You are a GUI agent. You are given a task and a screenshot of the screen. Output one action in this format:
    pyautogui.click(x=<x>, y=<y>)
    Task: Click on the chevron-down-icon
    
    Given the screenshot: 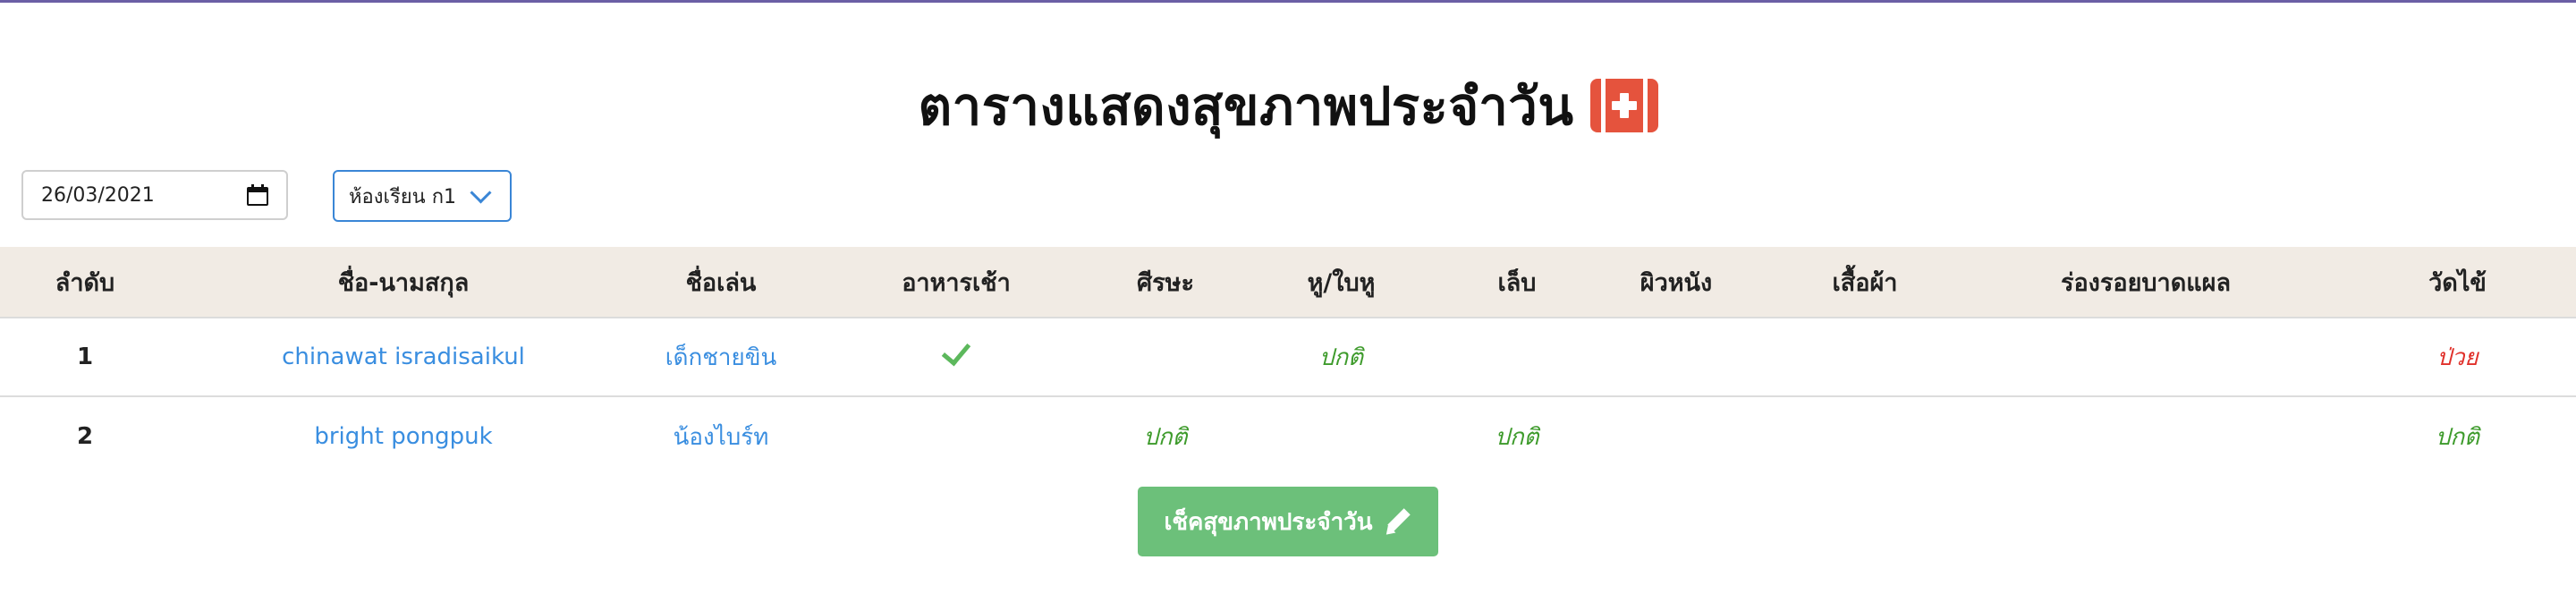 What is the action you would take?
    pyautogui.click(x=481, y=192)
    